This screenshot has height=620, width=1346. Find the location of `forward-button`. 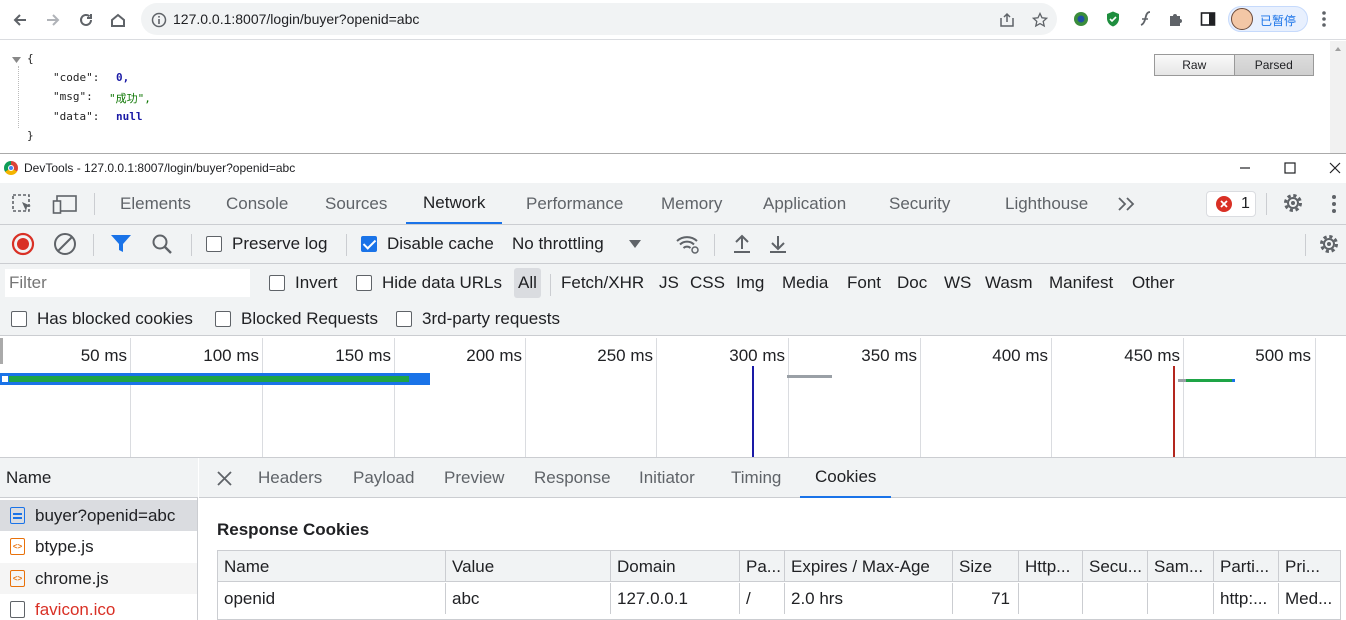

forward-button is located at coordinates (53, 20).